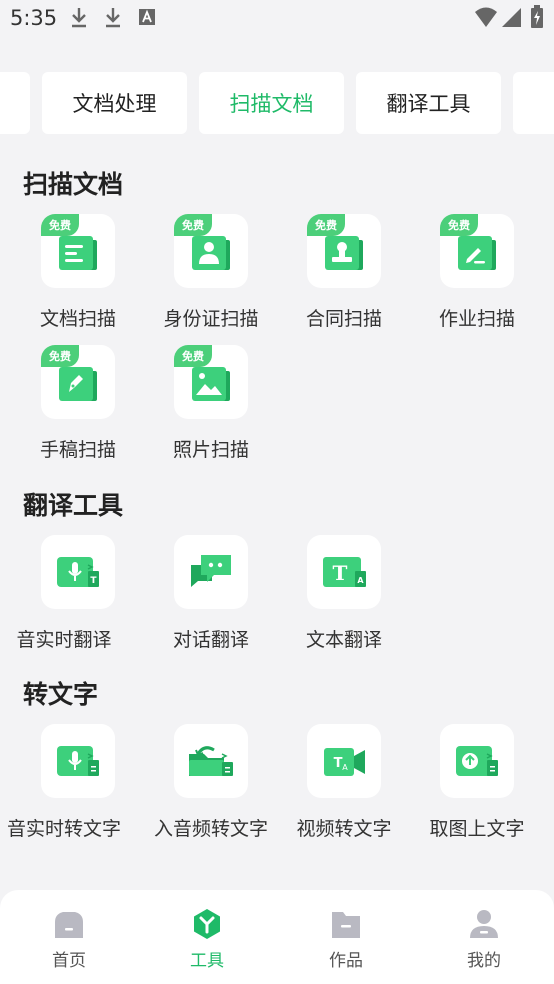  I want to click on section-title-translate: 翻译工具, so click(73, 505).